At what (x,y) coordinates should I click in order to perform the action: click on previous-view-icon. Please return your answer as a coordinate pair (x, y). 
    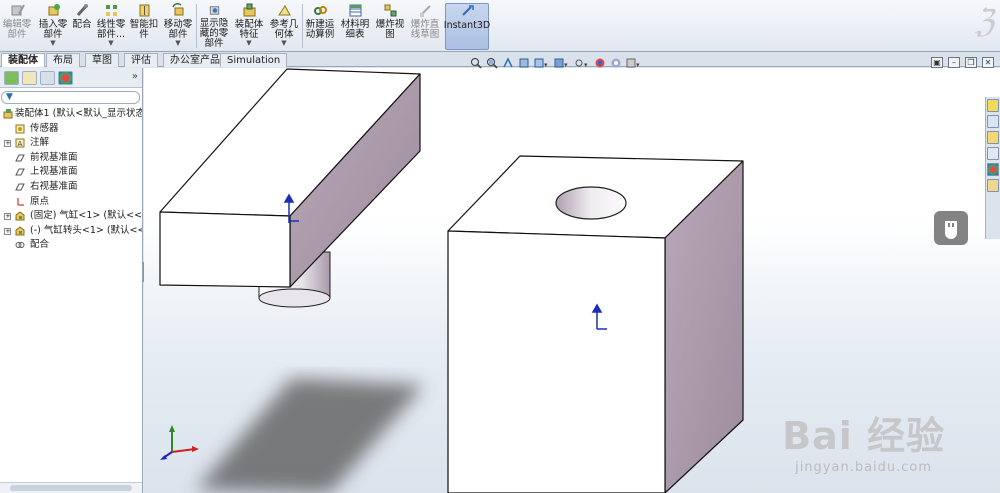
    Looking at the image, I should click on (508, 63).